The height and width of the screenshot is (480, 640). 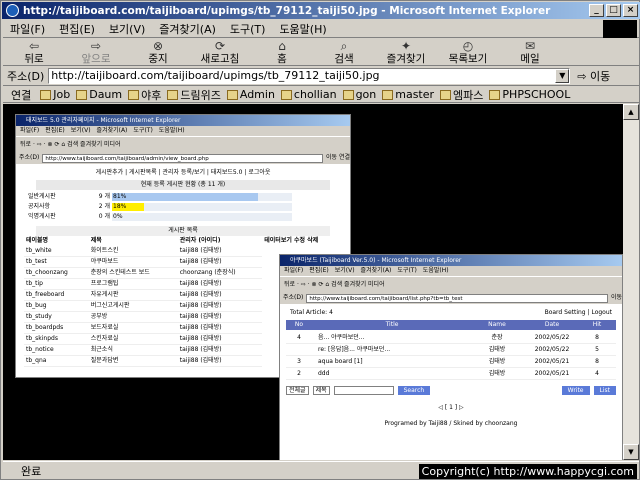 I want to click on favorites-icon: ✦, so click(x=406, y=46).